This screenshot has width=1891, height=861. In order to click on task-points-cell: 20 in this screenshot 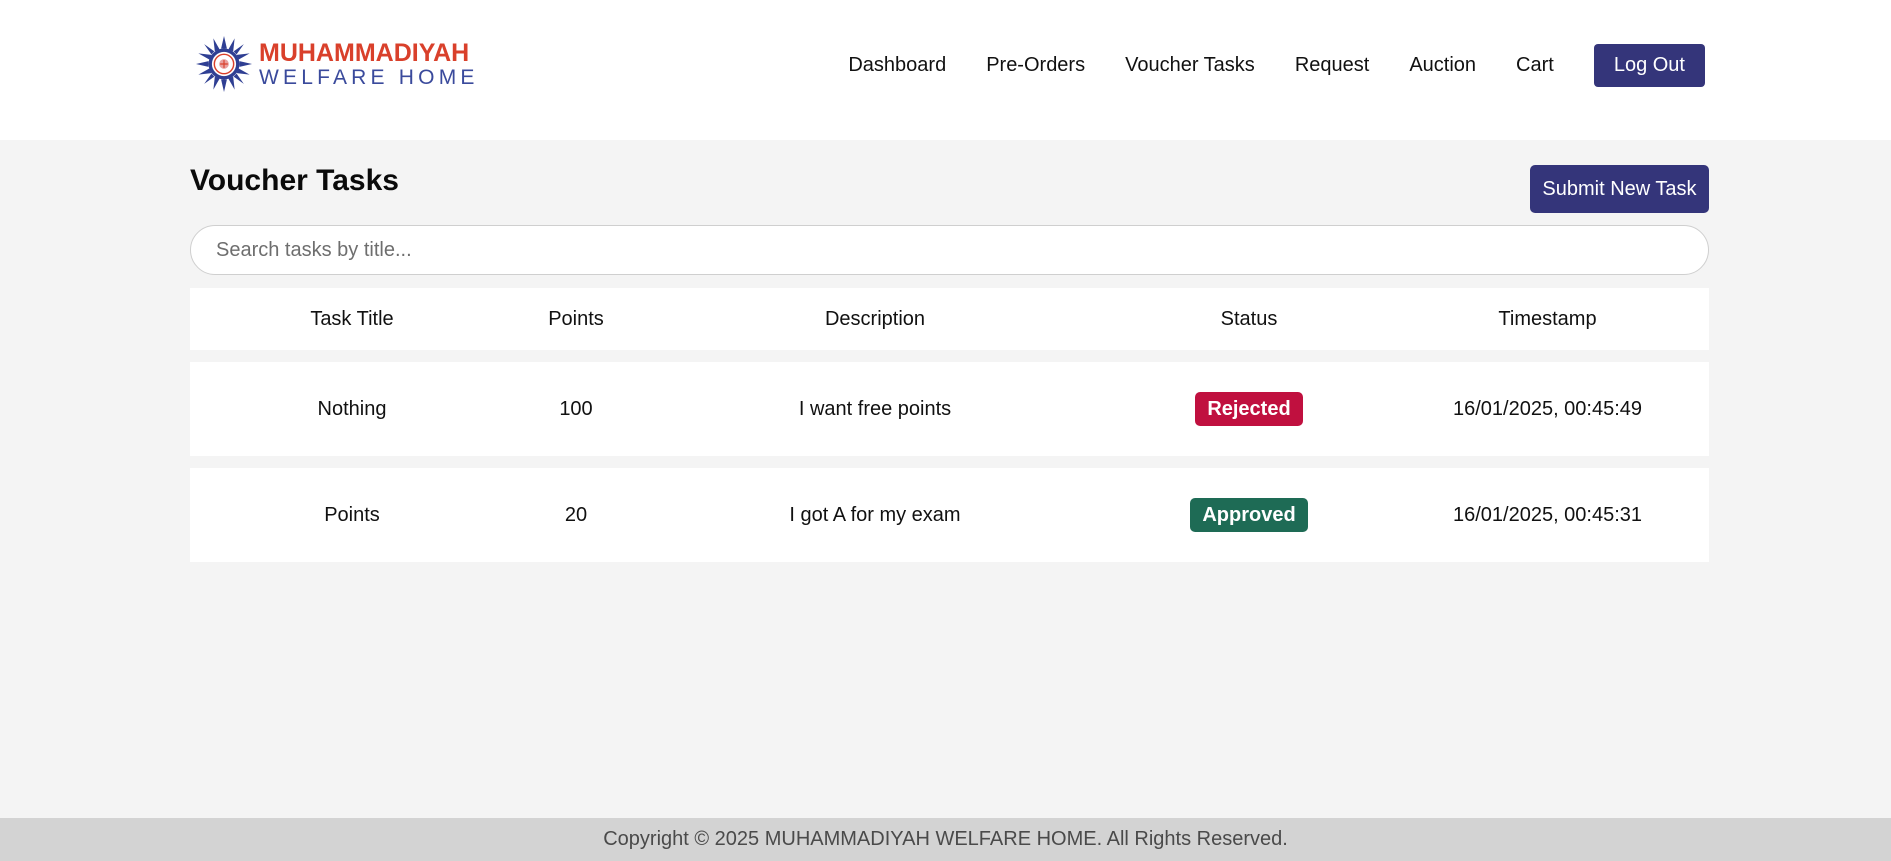, I will do `click(576, 514)`.